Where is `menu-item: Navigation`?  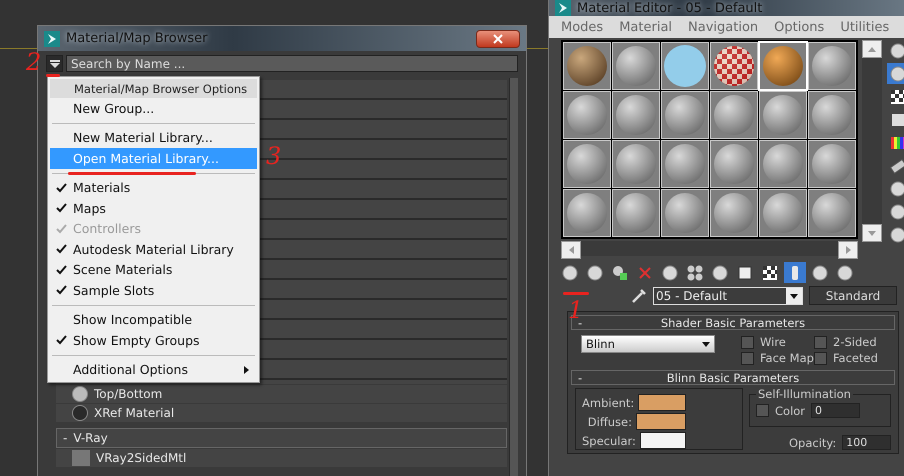
menu-item: Navigation is located at coordinates (723, 27).